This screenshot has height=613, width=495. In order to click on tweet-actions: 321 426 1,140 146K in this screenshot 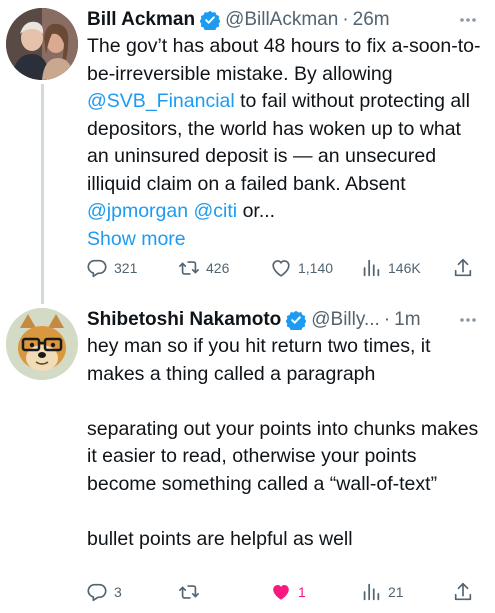, I will do `click(286, 268)`.